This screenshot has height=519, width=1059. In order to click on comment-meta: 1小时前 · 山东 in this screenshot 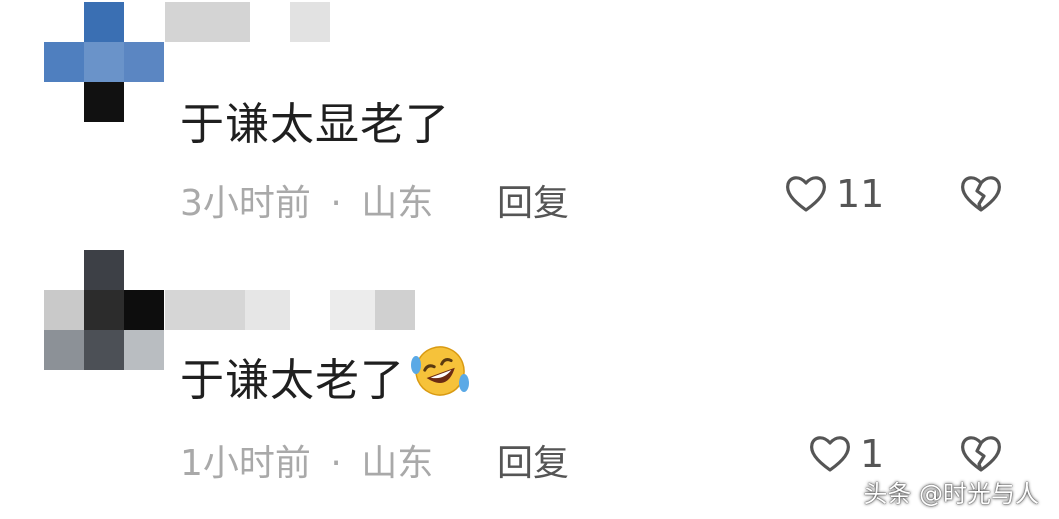, I will do `click(306, 460)`.